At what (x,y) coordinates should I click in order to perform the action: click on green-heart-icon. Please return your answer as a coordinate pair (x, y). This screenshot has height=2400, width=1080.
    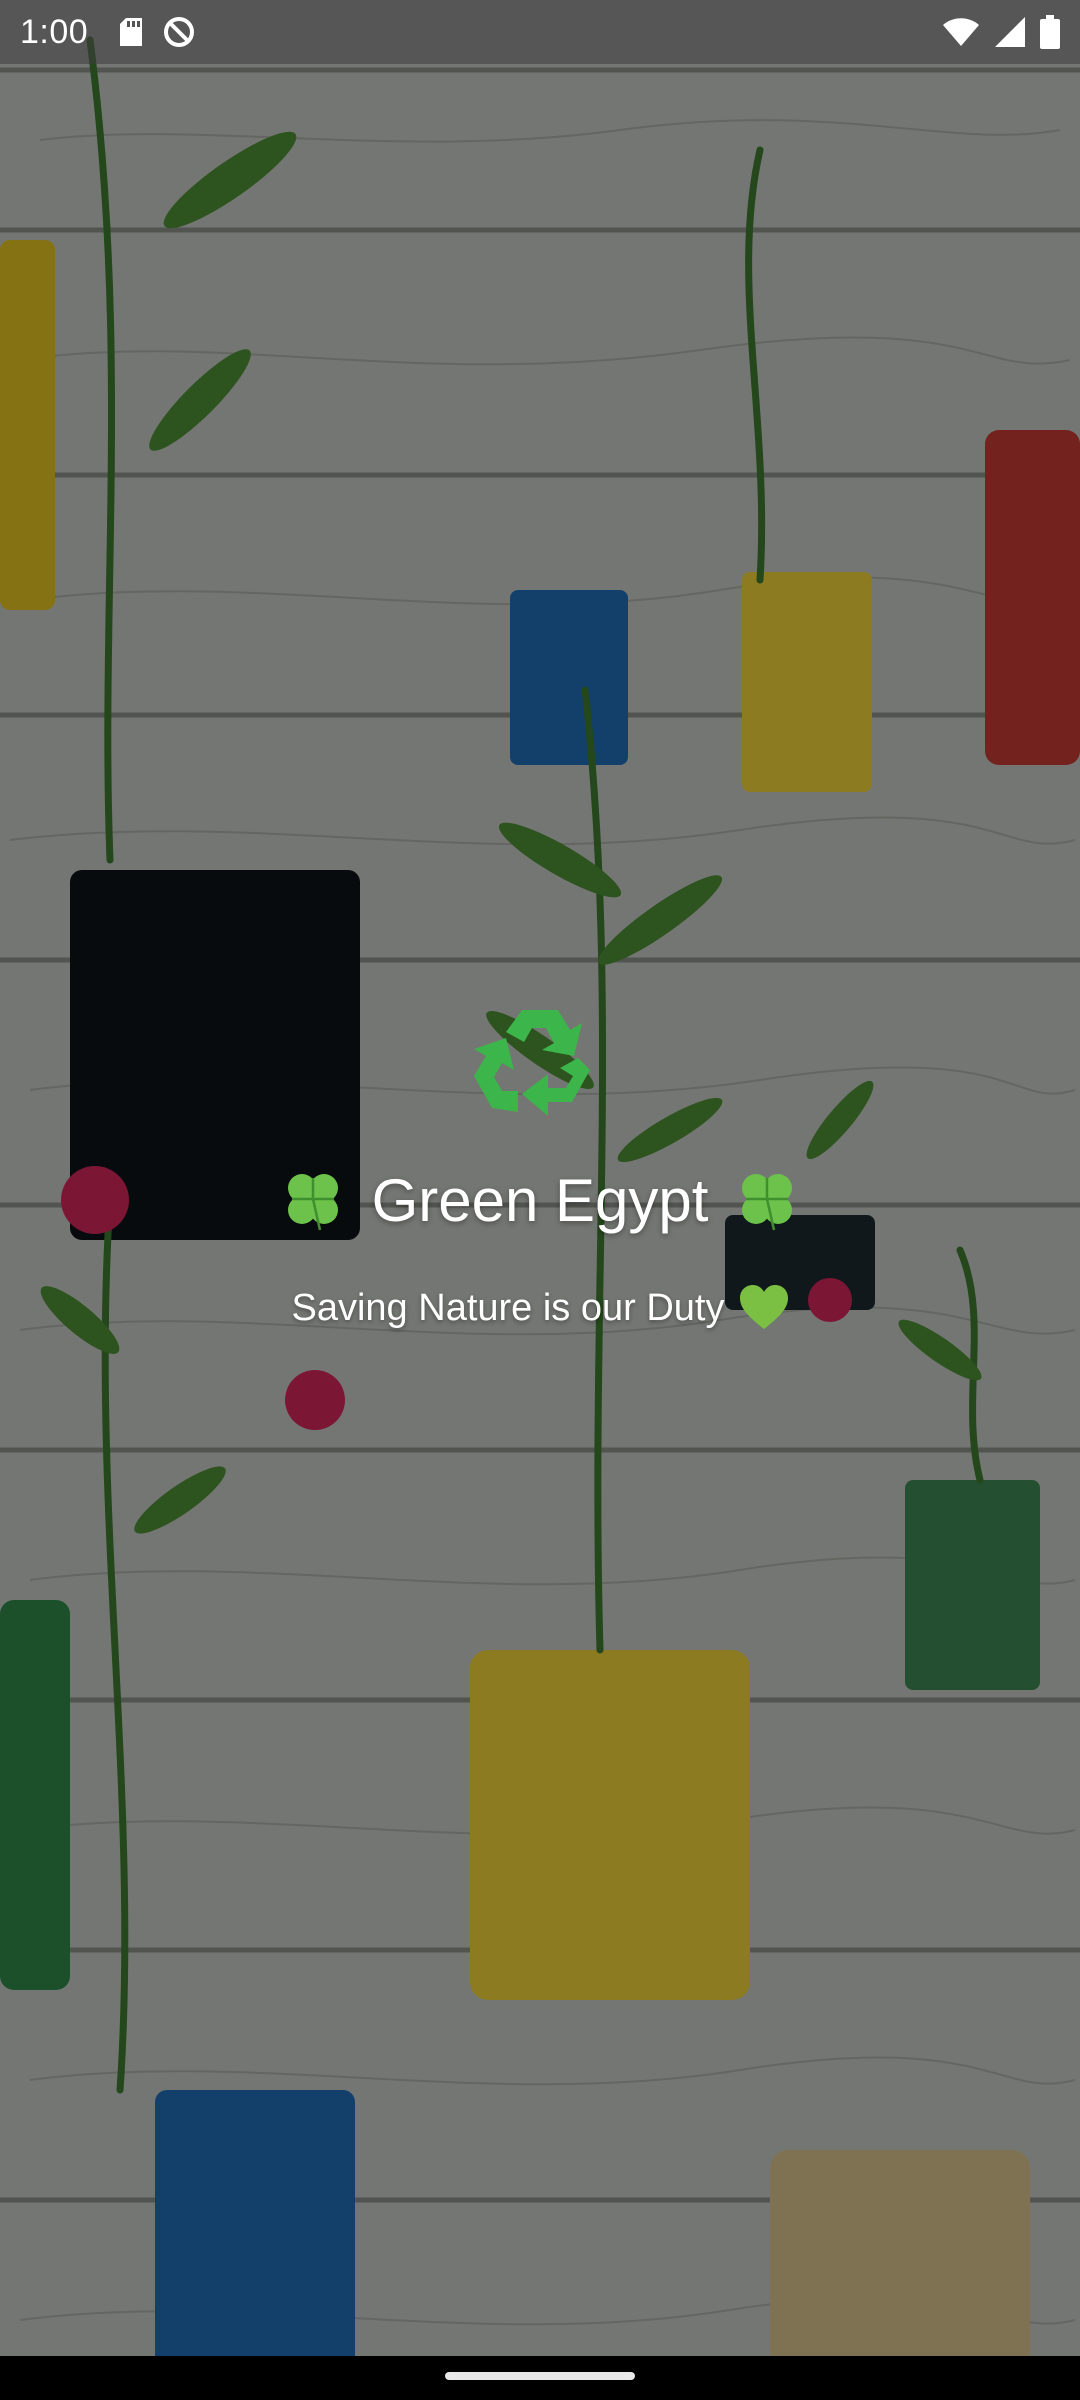
    Looking at the image, I should click on (764, 1308).